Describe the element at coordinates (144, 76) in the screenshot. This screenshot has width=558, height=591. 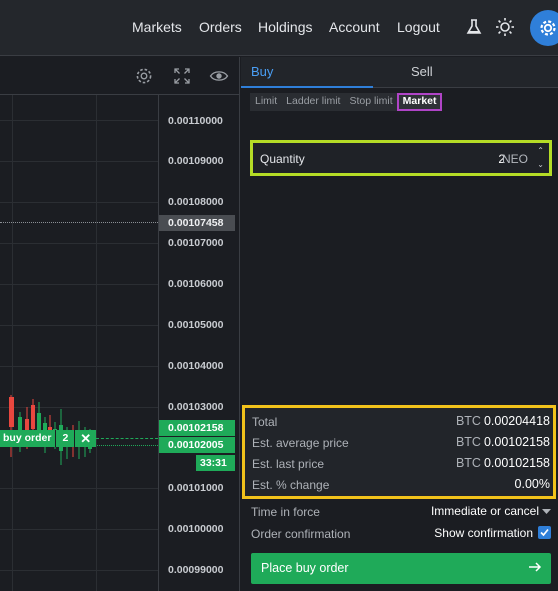
I see `chart-settings-icon` at that location.